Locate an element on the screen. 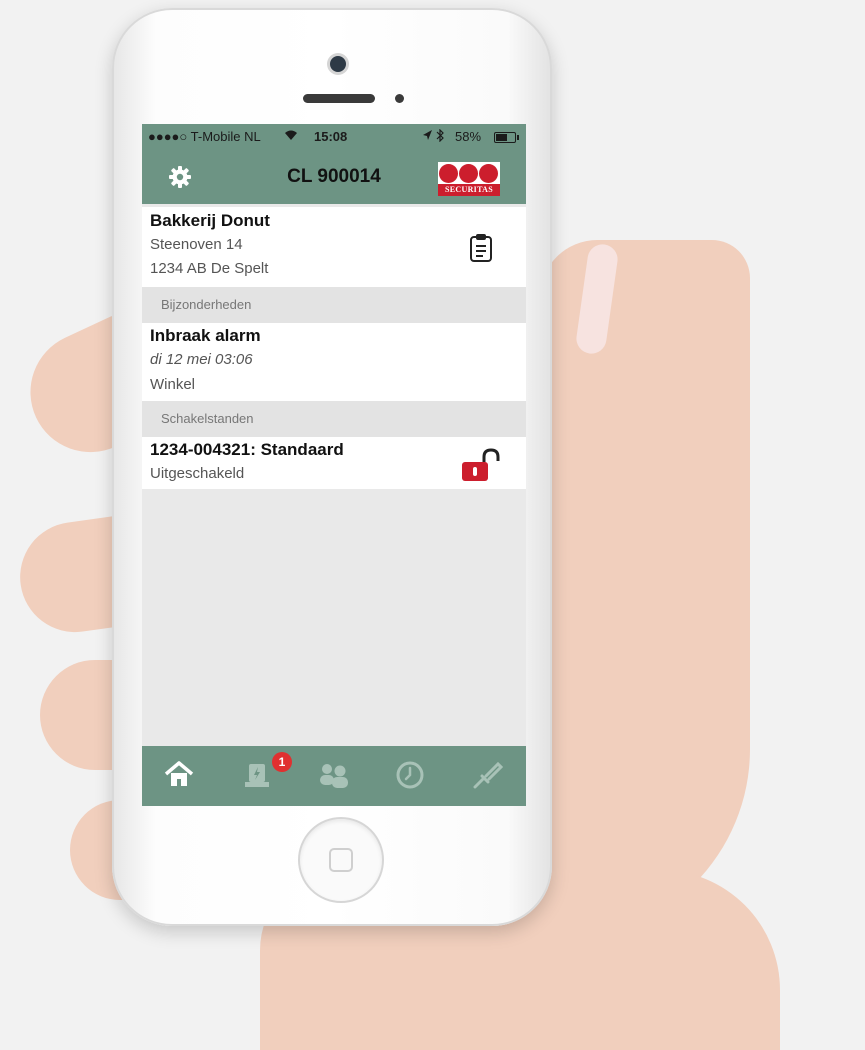 The image size is (865, 1050). camera-icon is located at coordinates (338, 64).